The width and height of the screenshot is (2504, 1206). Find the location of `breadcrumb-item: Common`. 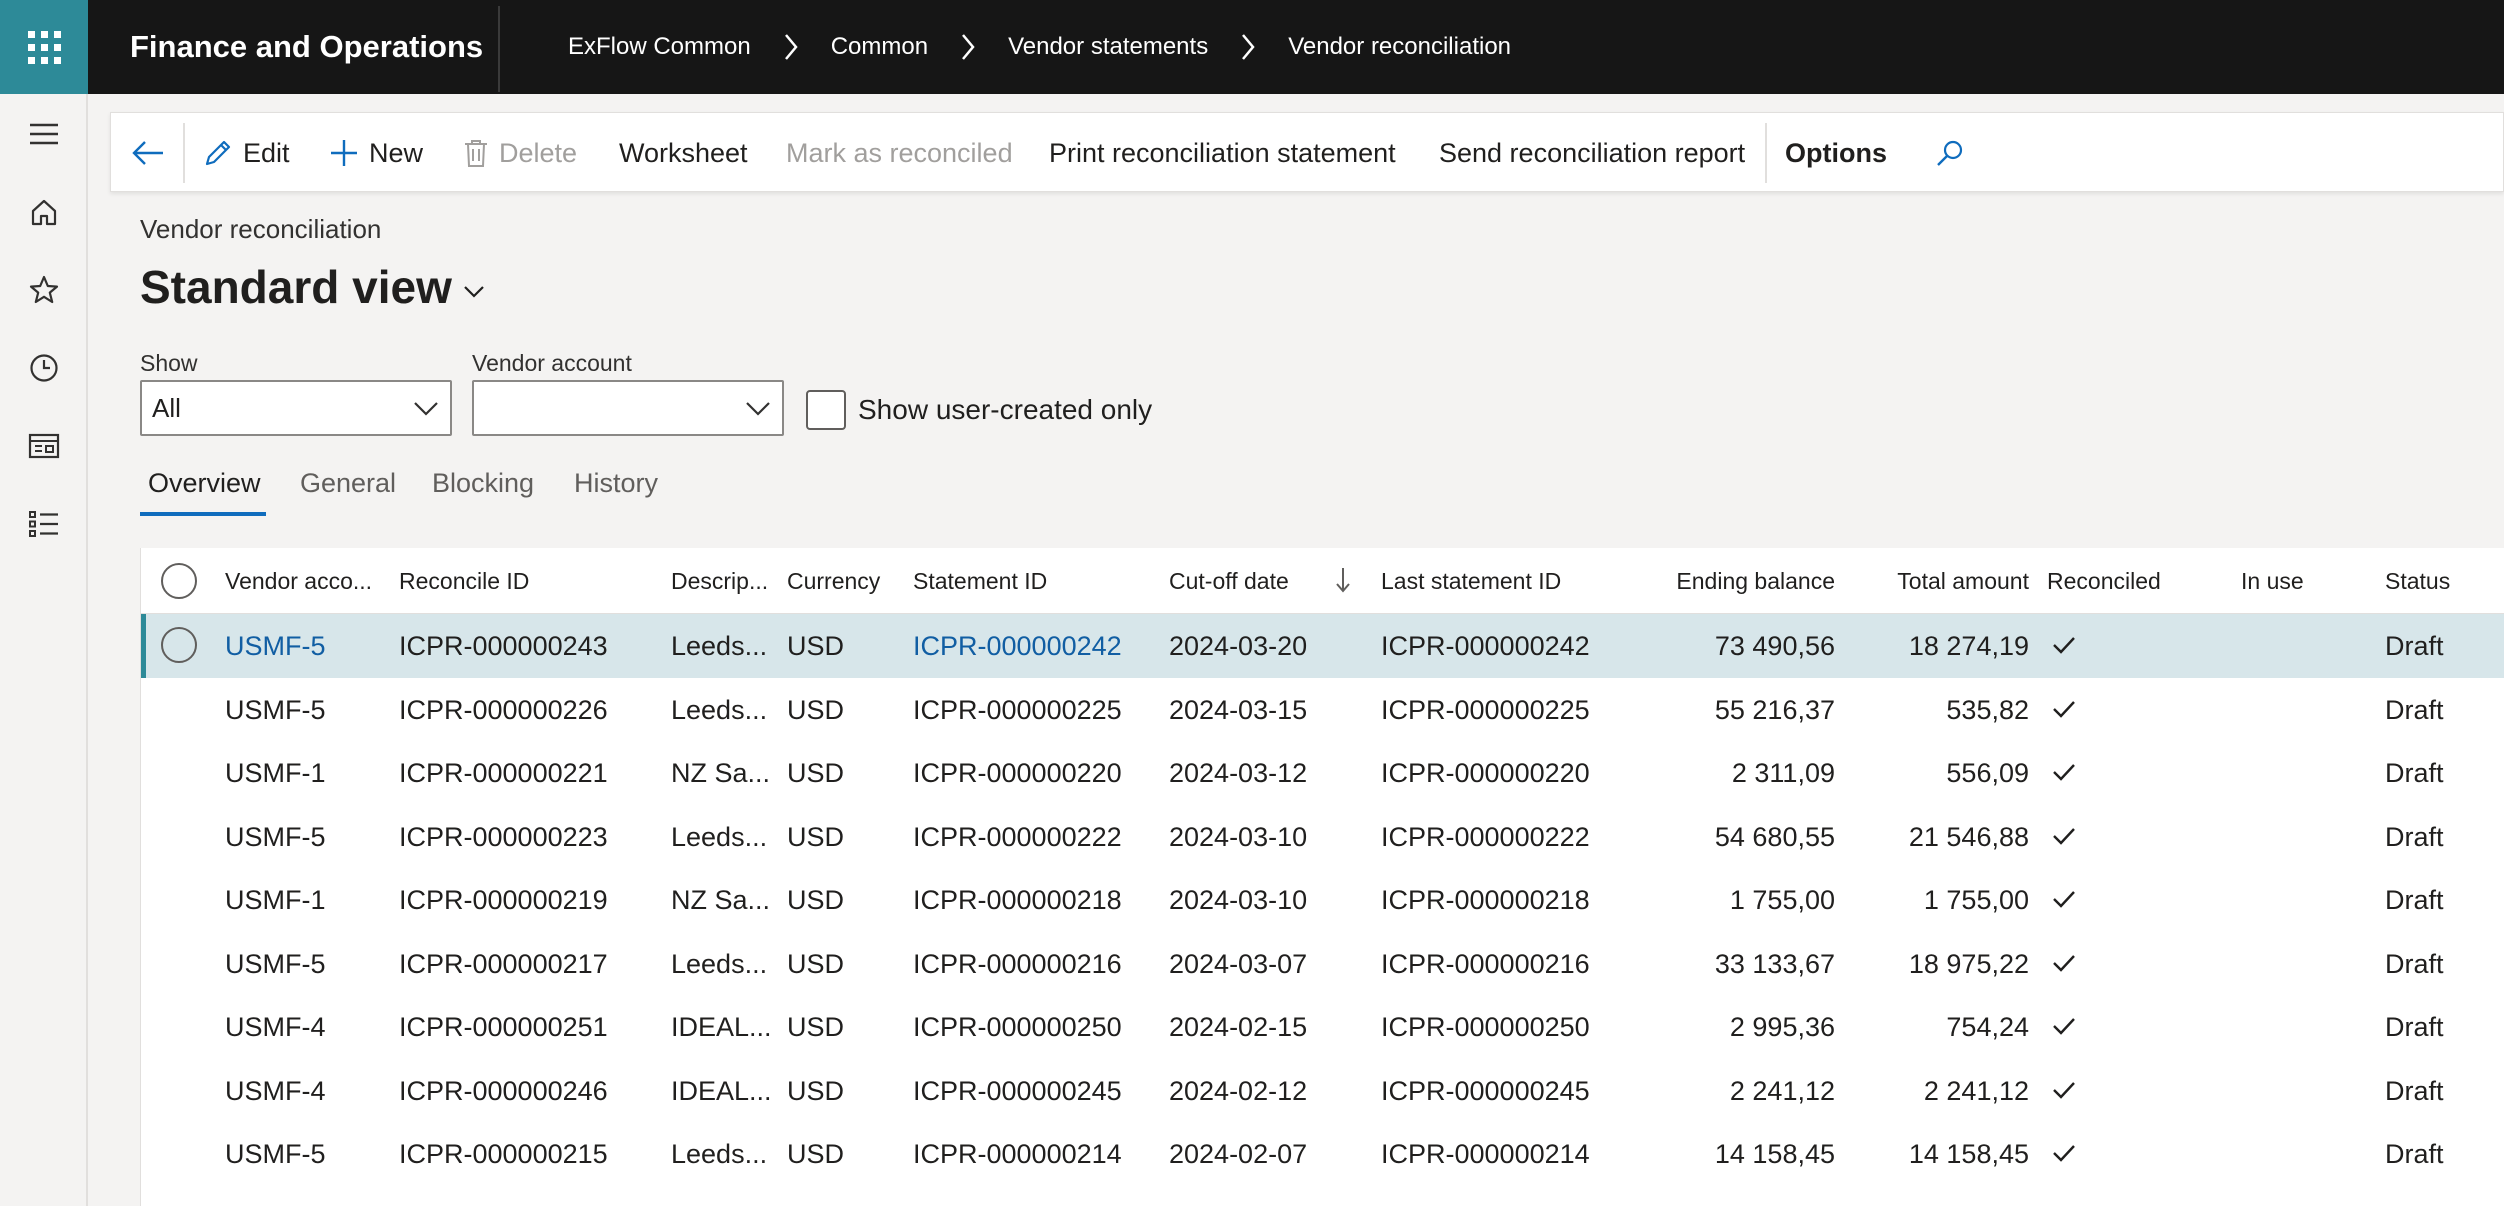

breadcrumb-item: Common is located at coordinates (879, 47).